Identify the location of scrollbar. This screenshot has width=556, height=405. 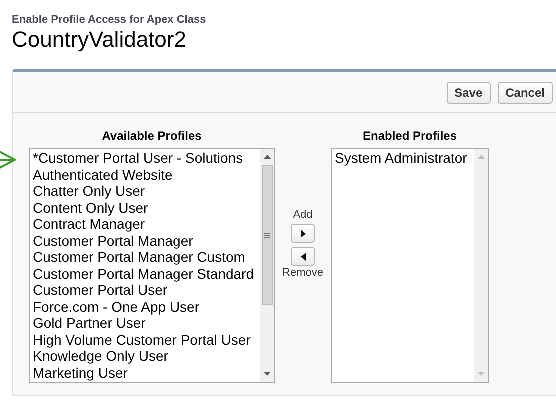
(267, 265).